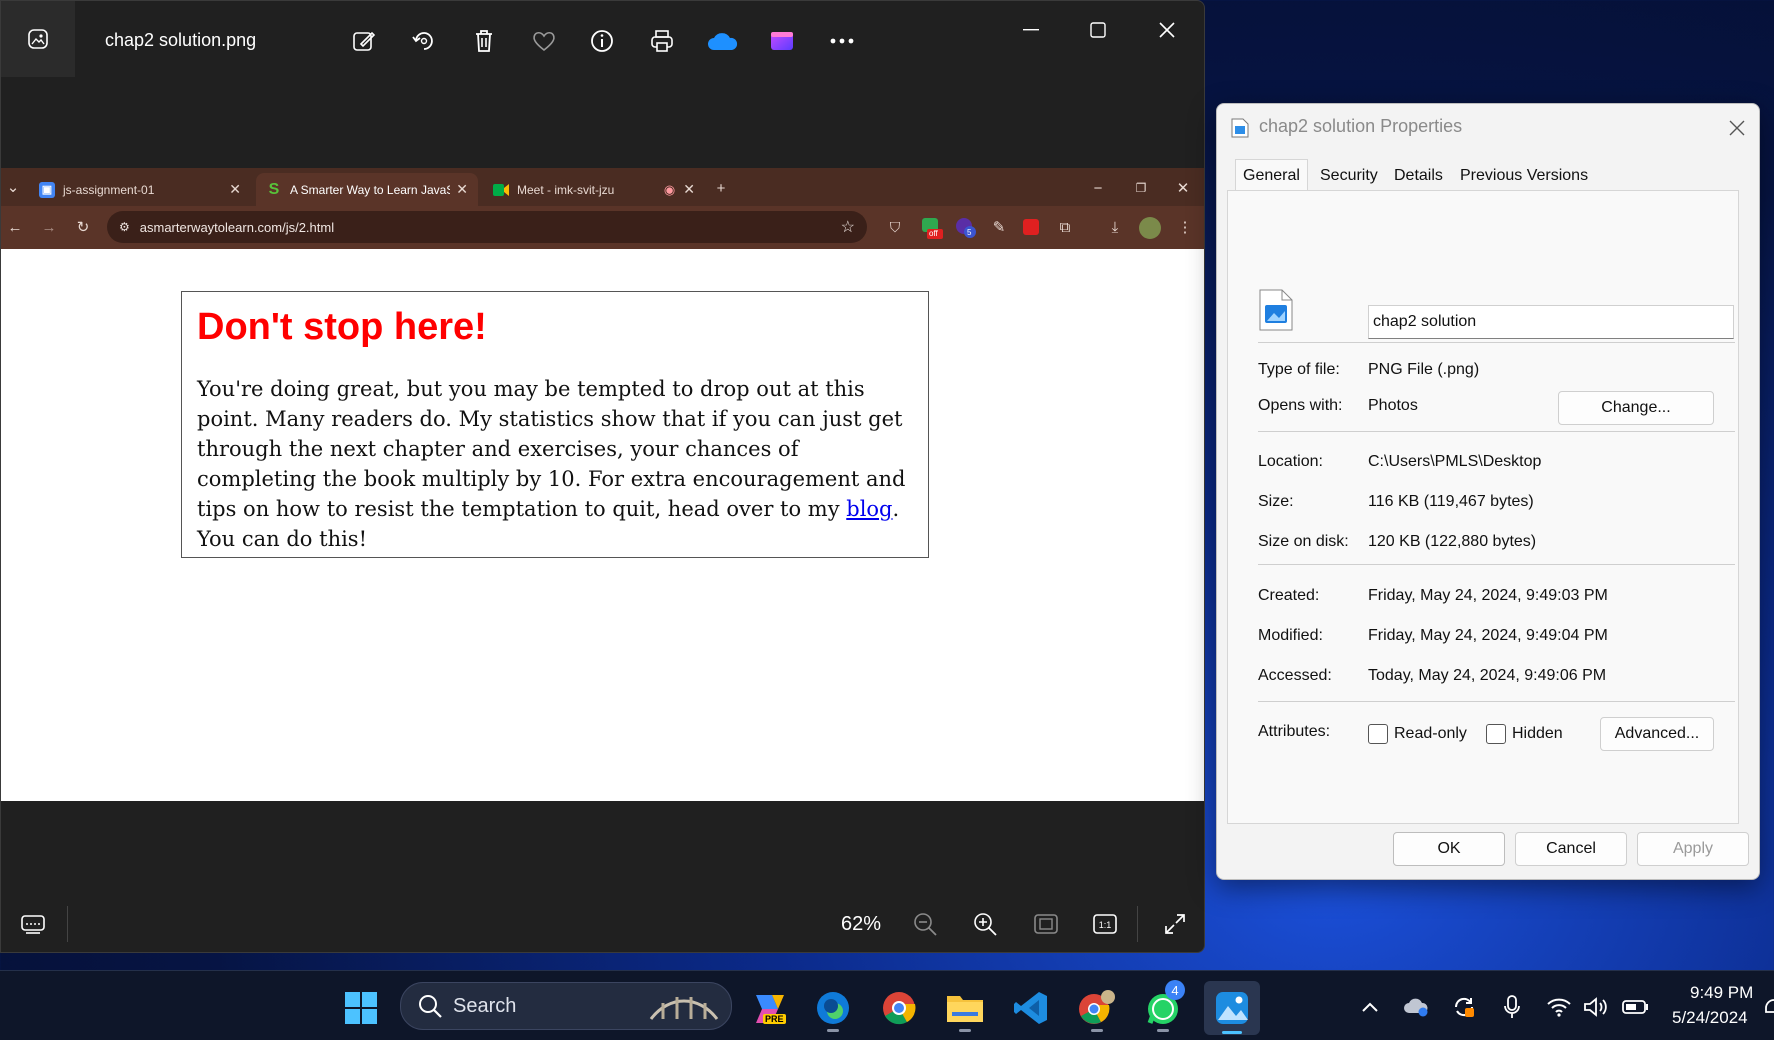 Image resolution: width=1774 pixels, height=1040 pixels. Describe the element at coordinates (1294, 731) in the screenshot. I see `attributes-label: Attributes:` at that location.